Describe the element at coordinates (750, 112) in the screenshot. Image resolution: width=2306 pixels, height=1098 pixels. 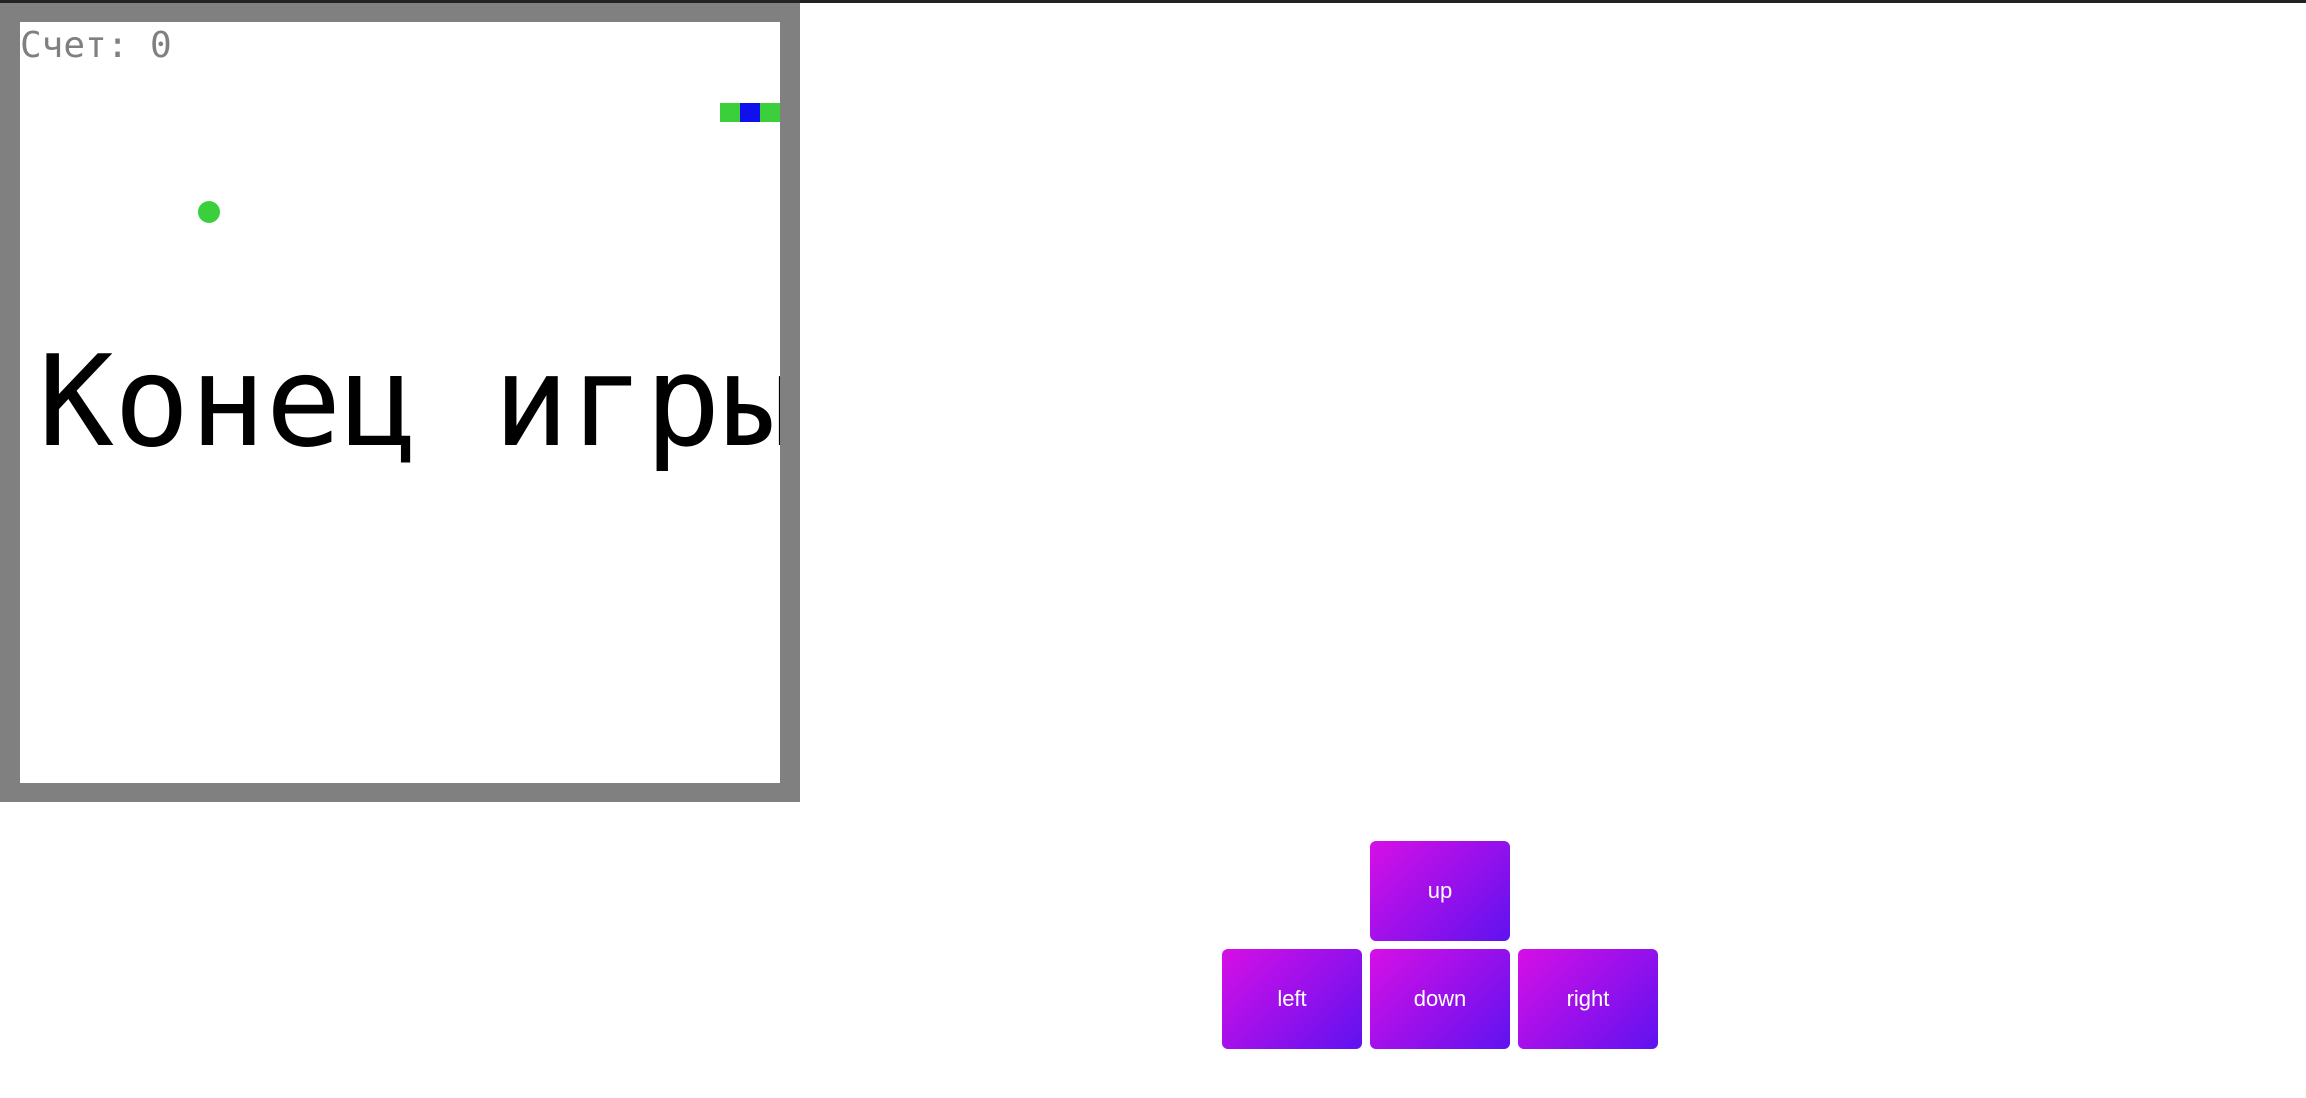
I see `snake-head-segment` at that location.